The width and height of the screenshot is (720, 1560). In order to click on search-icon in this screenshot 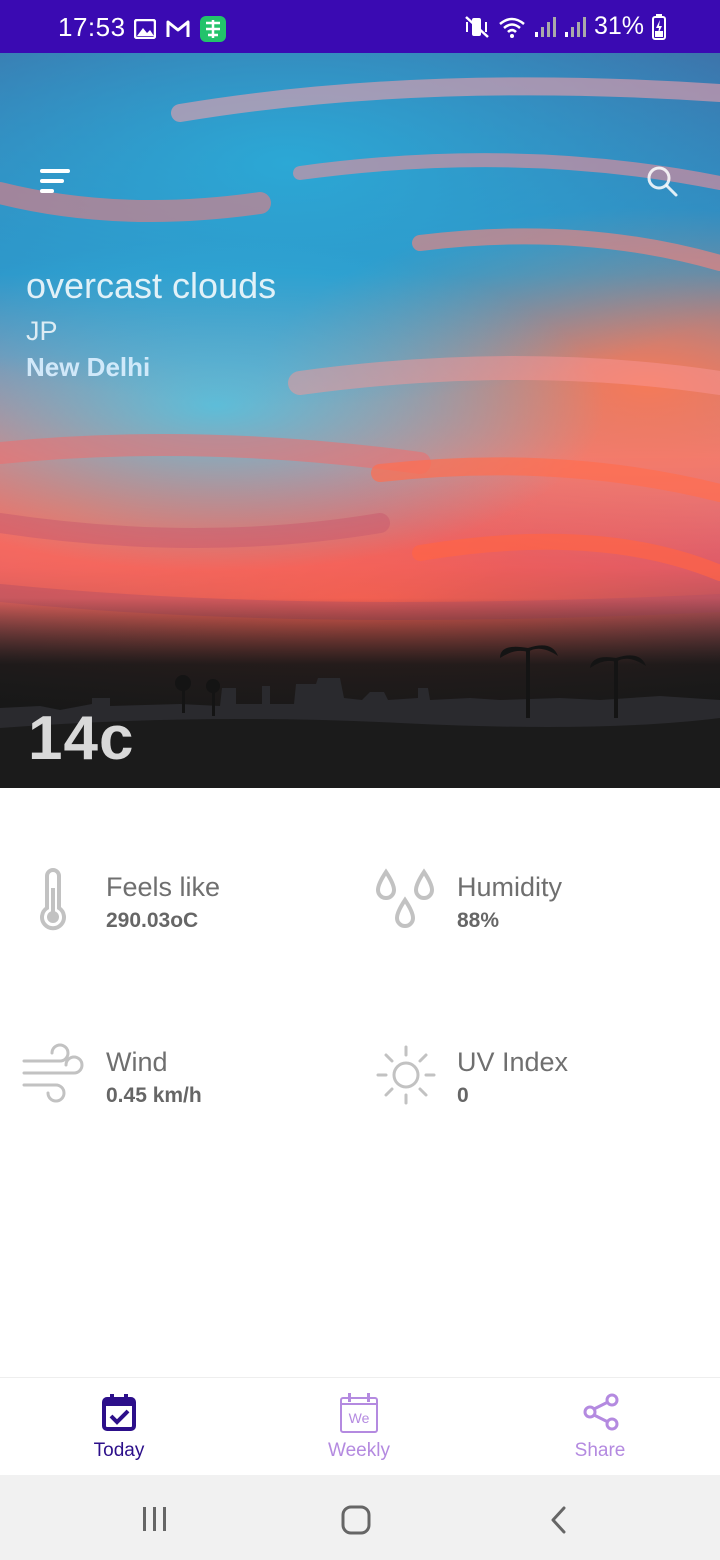, I will do `click(662, 181)`.